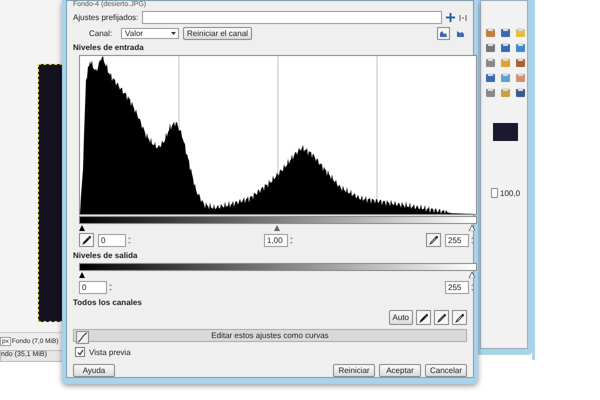 Image resolution: width=600 pixels, height=400 pixels. What do you see at coordinates (400, 317) in the screenshot?
I see `auto-button: Auto` at bounding box center [400, 317].